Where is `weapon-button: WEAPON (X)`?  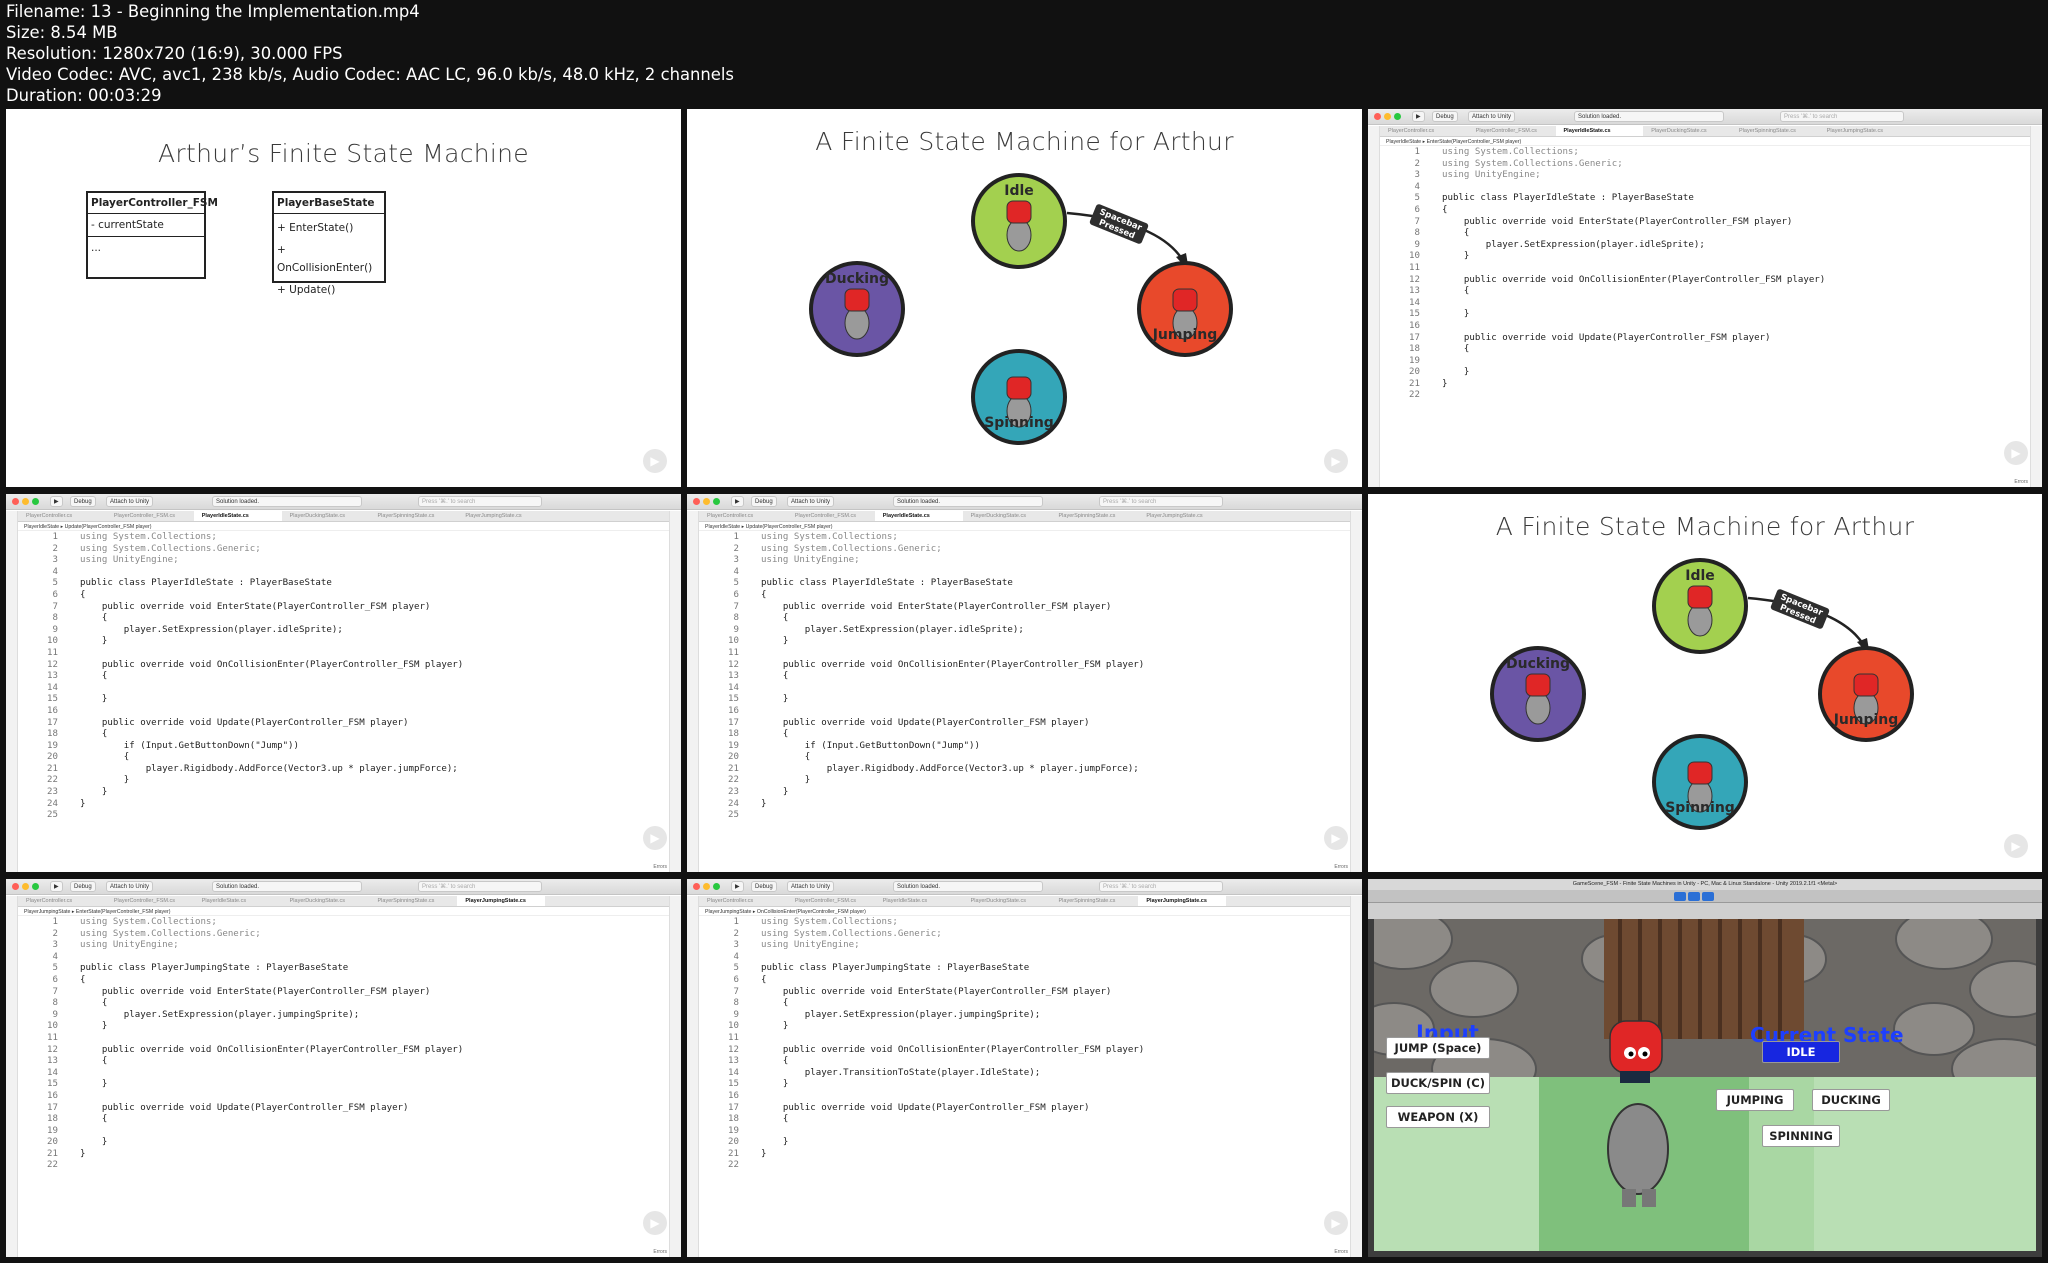
weapon-button: WEAPON (X) is located at coordinates (1438, 1117).